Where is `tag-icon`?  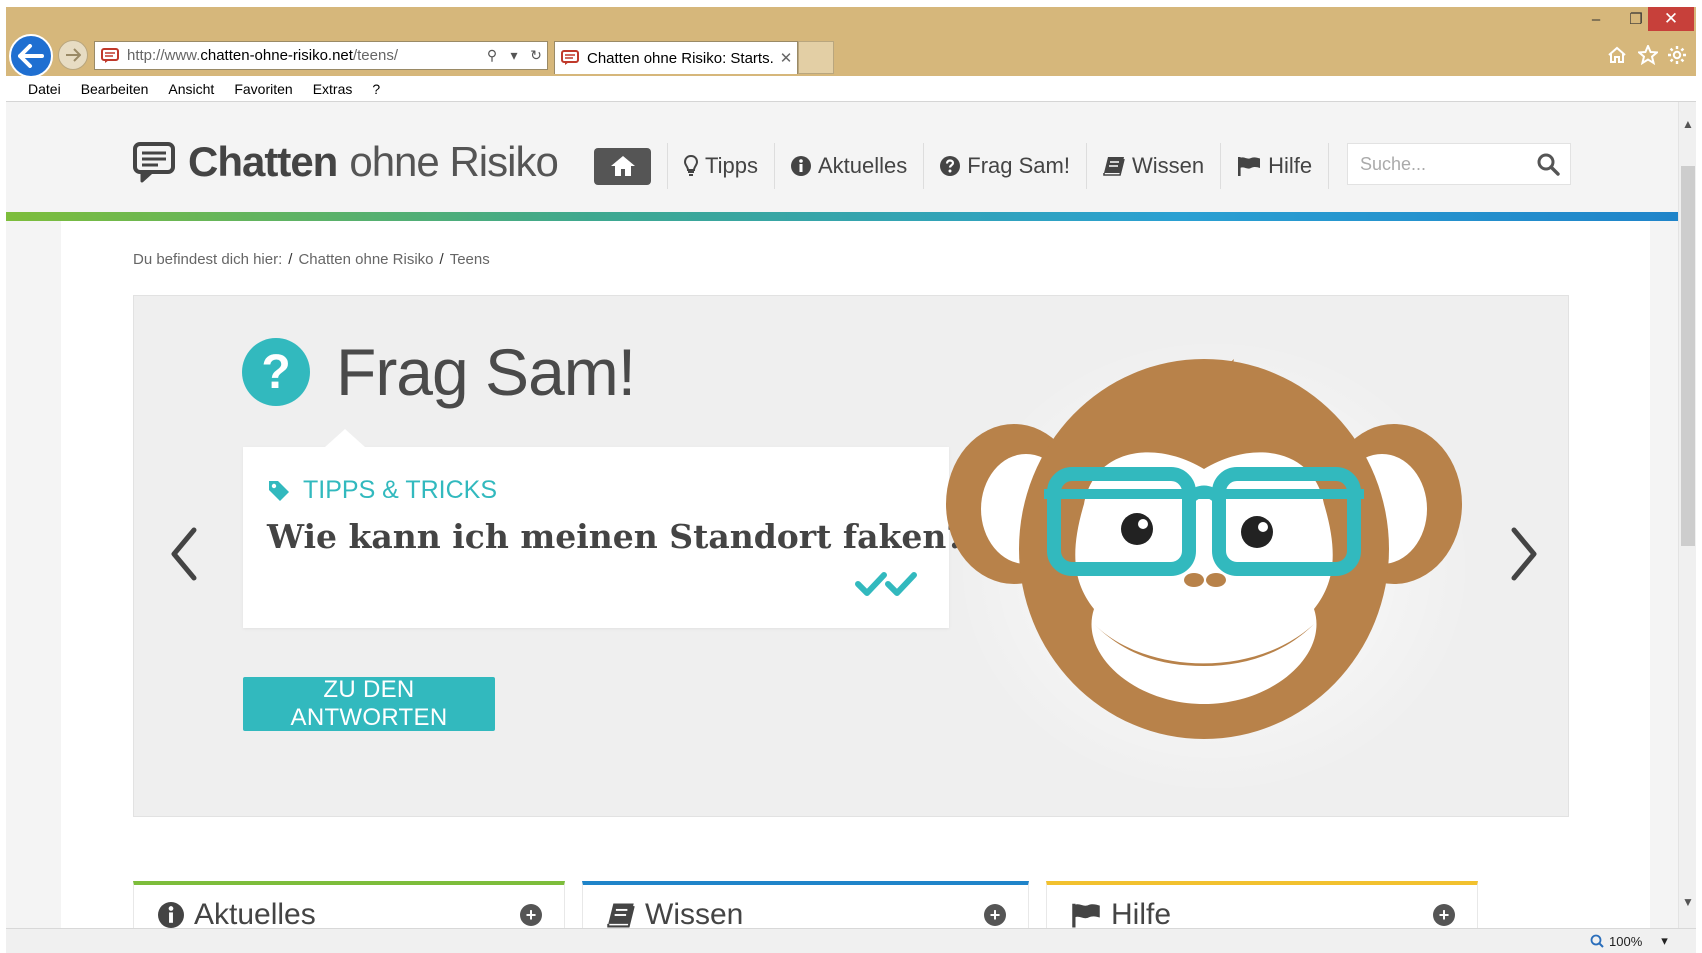
tag-icon is located at coordinates (279, 491).